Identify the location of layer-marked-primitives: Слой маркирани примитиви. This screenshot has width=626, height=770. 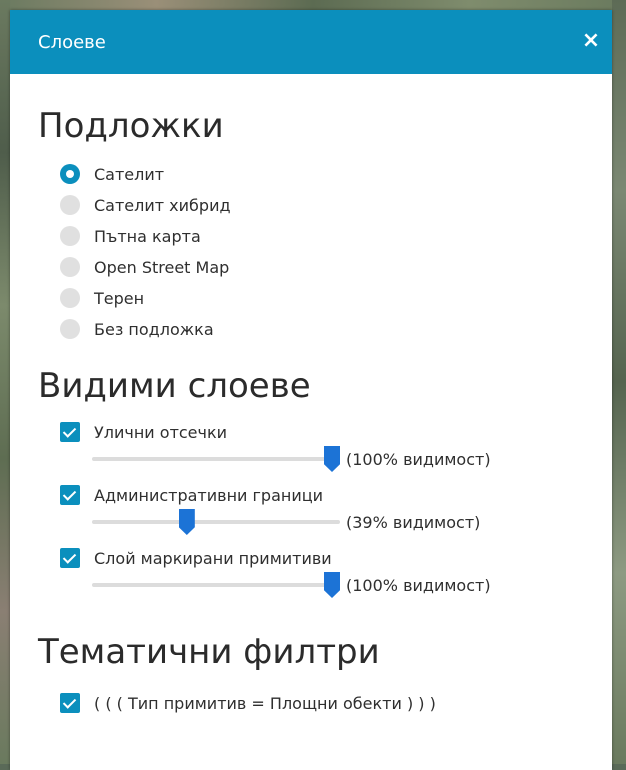
(196, 558).